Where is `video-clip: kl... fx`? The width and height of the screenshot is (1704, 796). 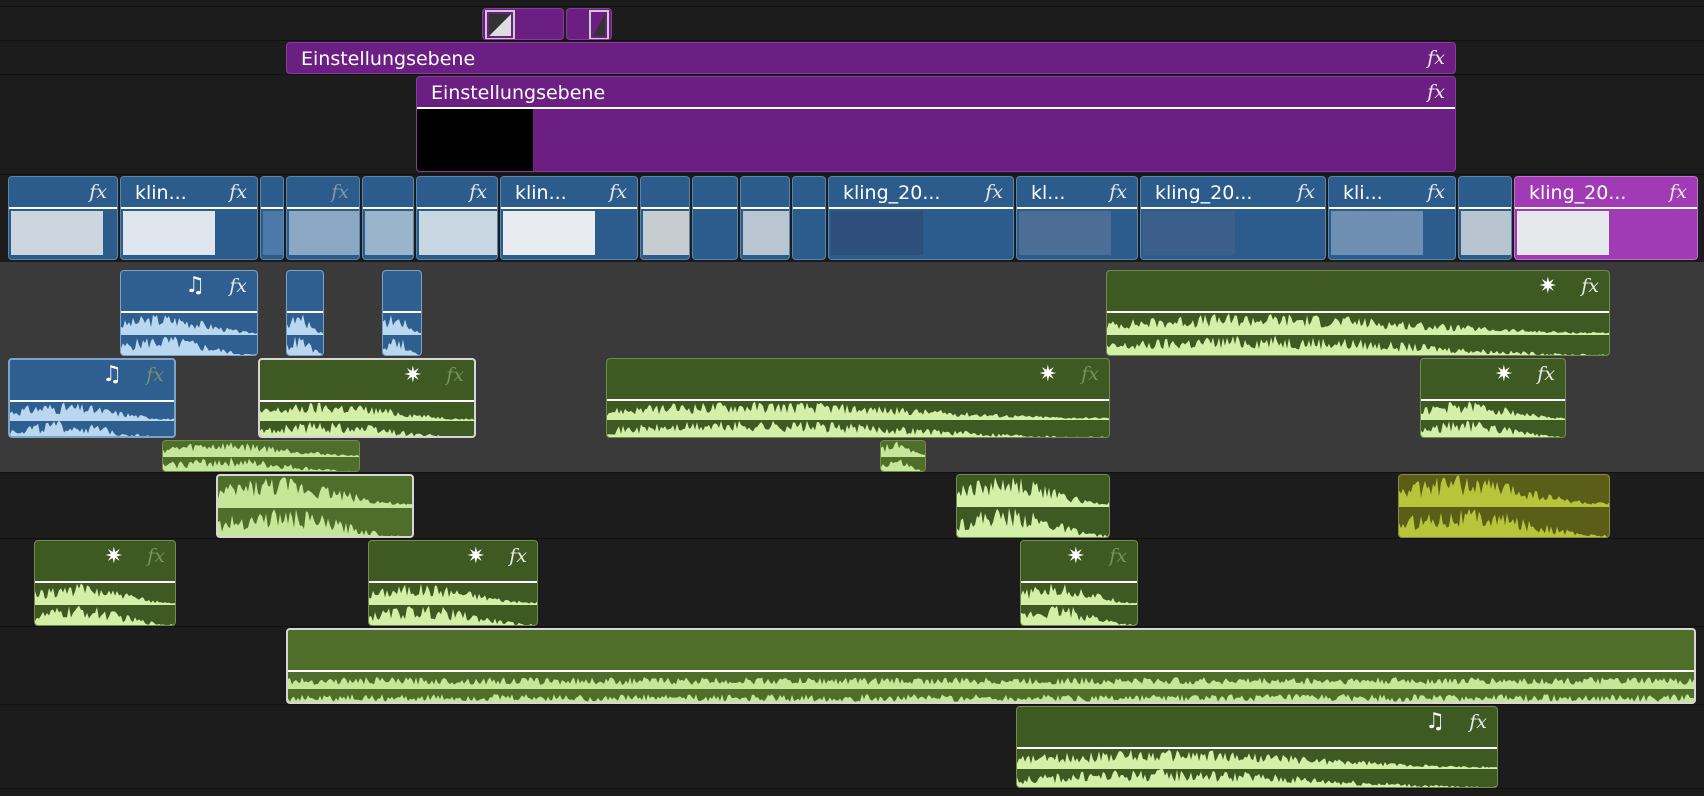 video-clip: kl... fx is located at coordinates (1077, 218).